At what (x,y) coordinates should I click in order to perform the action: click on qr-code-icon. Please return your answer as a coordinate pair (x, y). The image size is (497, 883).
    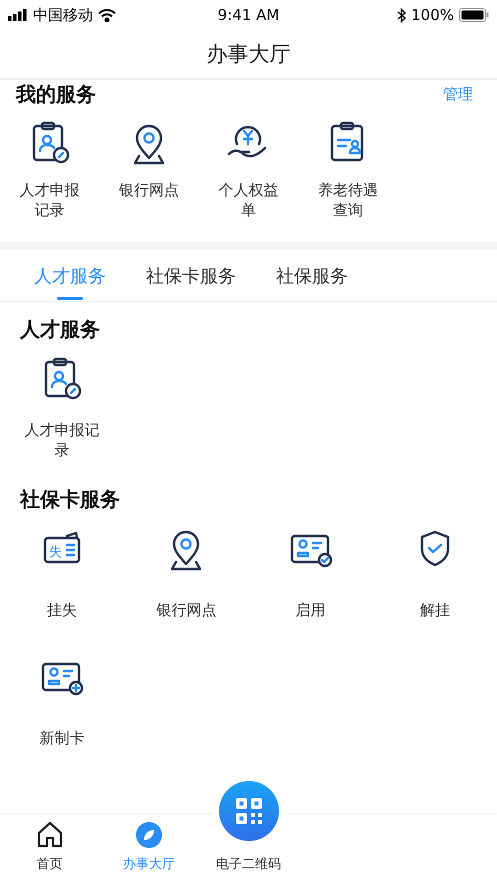
    Looking at the image, I should click on (249, 811).